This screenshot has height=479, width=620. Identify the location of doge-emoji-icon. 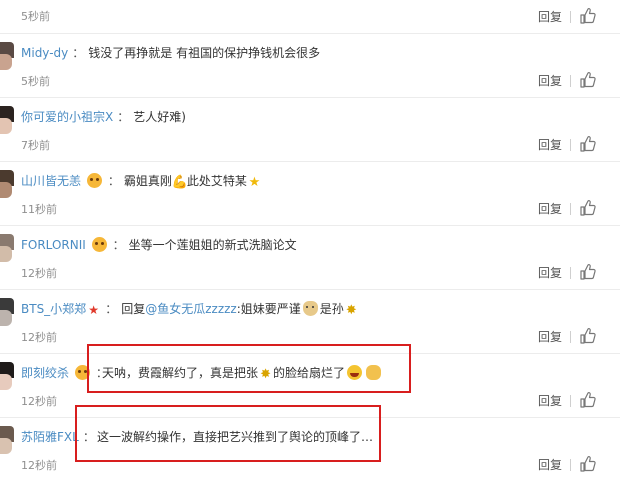
(310, 308).